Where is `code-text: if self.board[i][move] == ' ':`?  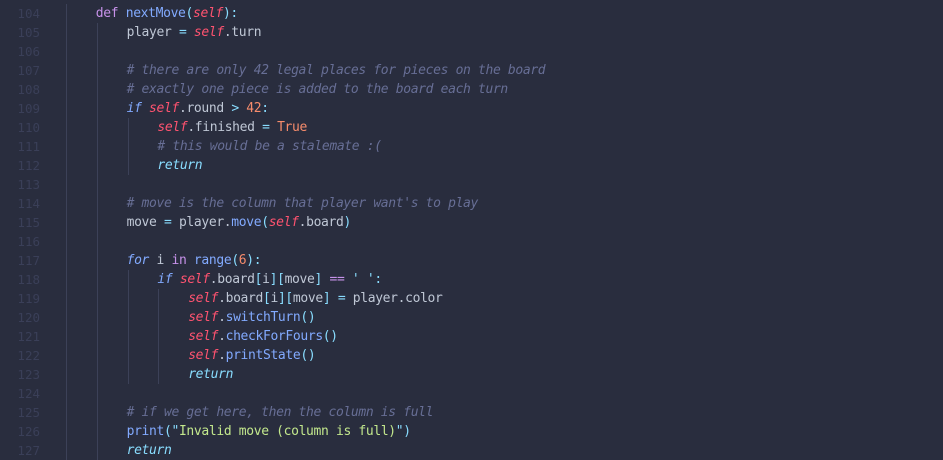
code-text: if self.board[i][move] == ' ': is located at coordinates (269, 279).